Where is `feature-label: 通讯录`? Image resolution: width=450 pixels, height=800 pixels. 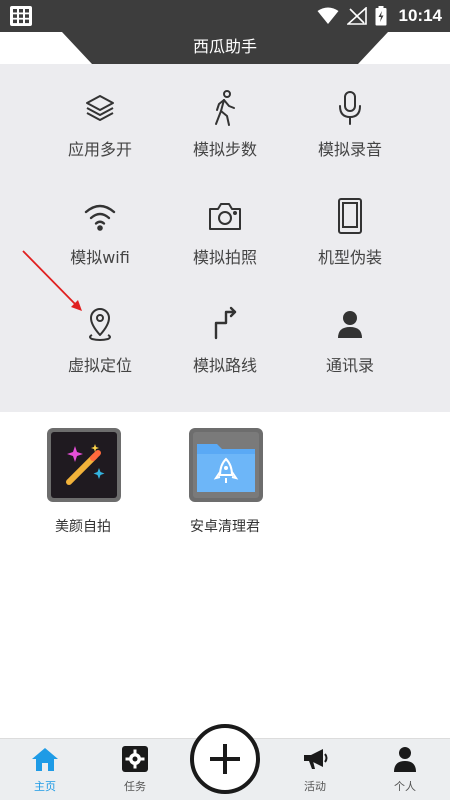
feature-label: 通讯录 is located at coordinates (349, 365).